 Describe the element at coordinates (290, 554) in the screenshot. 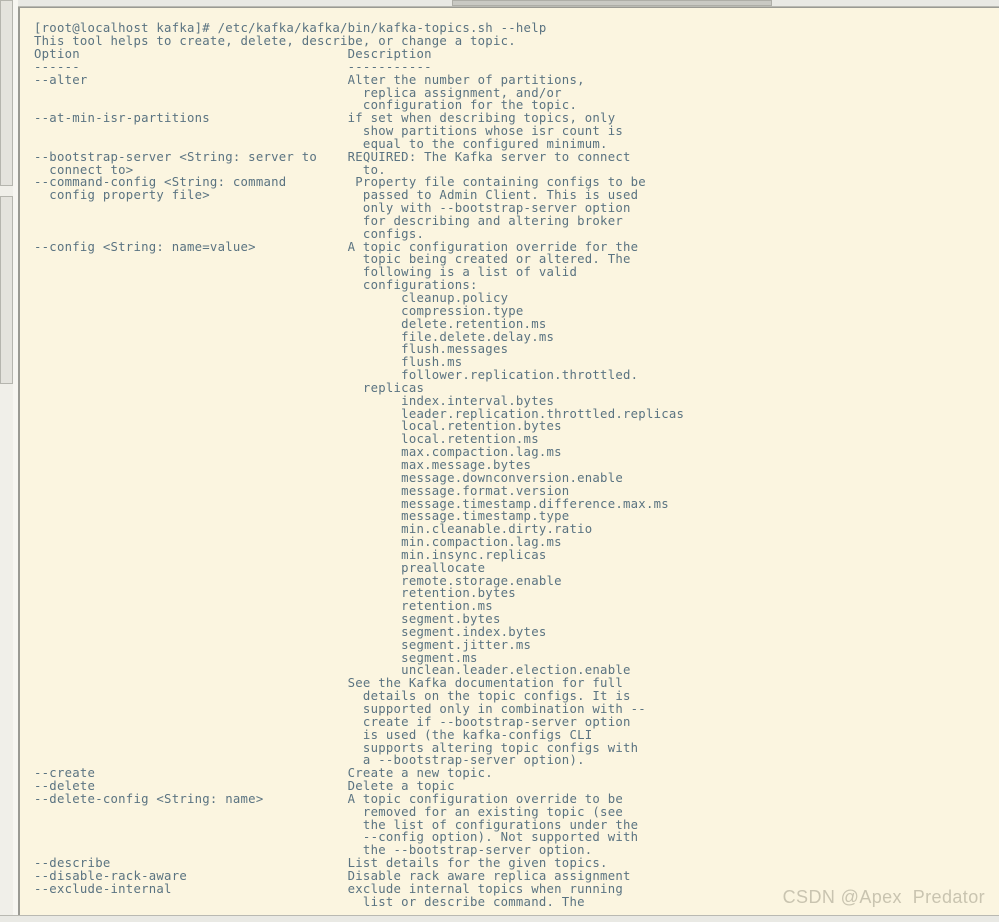

I see `console-line: min.insync.replicas` at that location.